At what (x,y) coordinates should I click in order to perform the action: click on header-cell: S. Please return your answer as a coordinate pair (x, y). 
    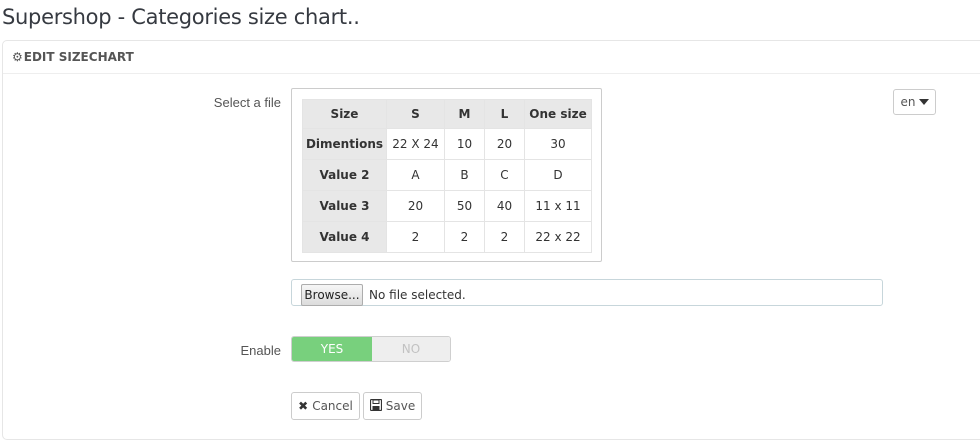
    Looking at the image, I should click on (415, 114).